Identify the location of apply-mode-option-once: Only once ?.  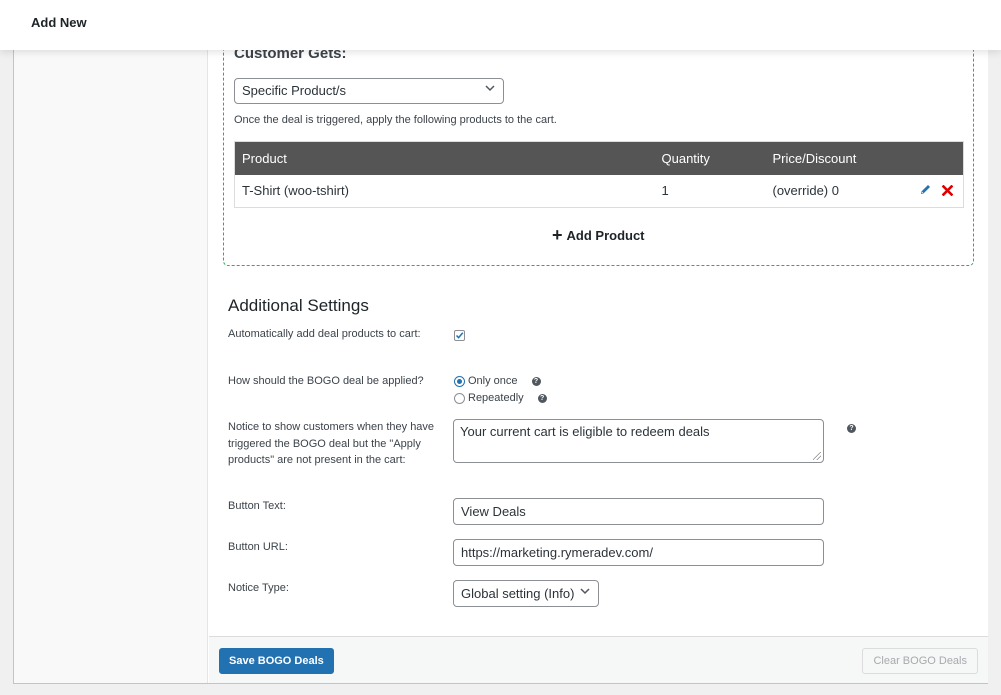
(497, 381).